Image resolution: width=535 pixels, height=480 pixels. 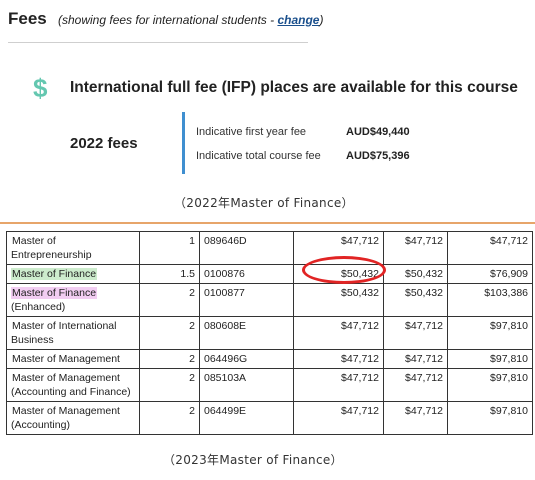 I want to click on fees-title: Fees, so click(x=27, y=18).